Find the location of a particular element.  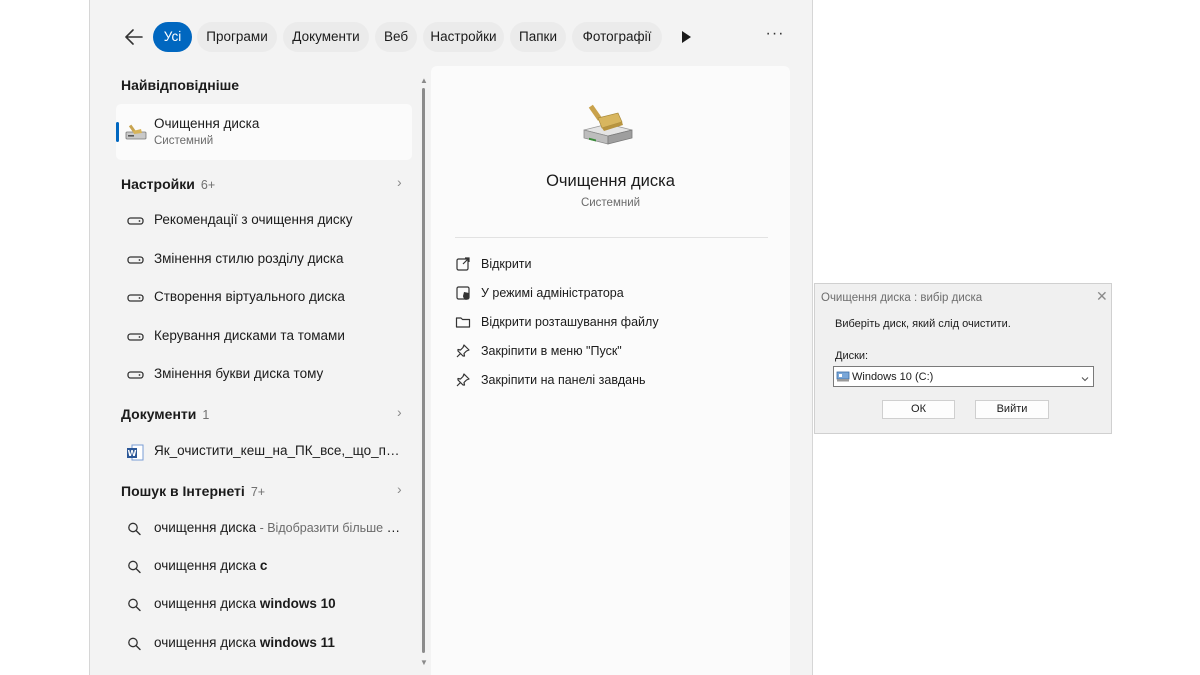

settings-item: Керування дисками та томами is located at coordinates (266, 337).